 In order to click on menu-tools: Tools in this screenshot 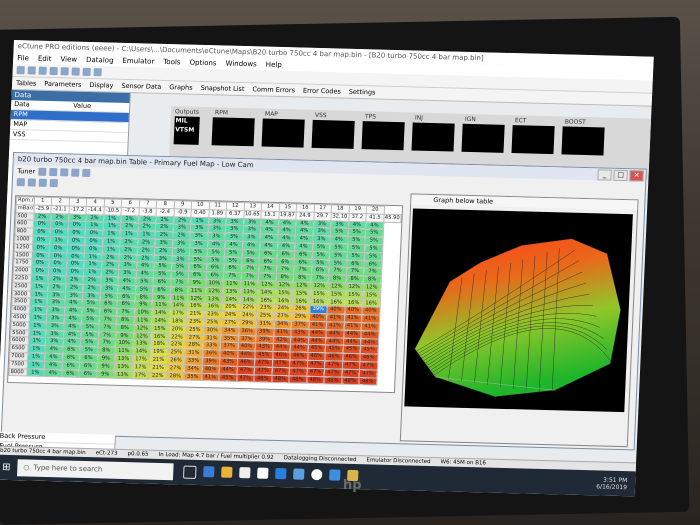, I will do `click(172, 62)`.